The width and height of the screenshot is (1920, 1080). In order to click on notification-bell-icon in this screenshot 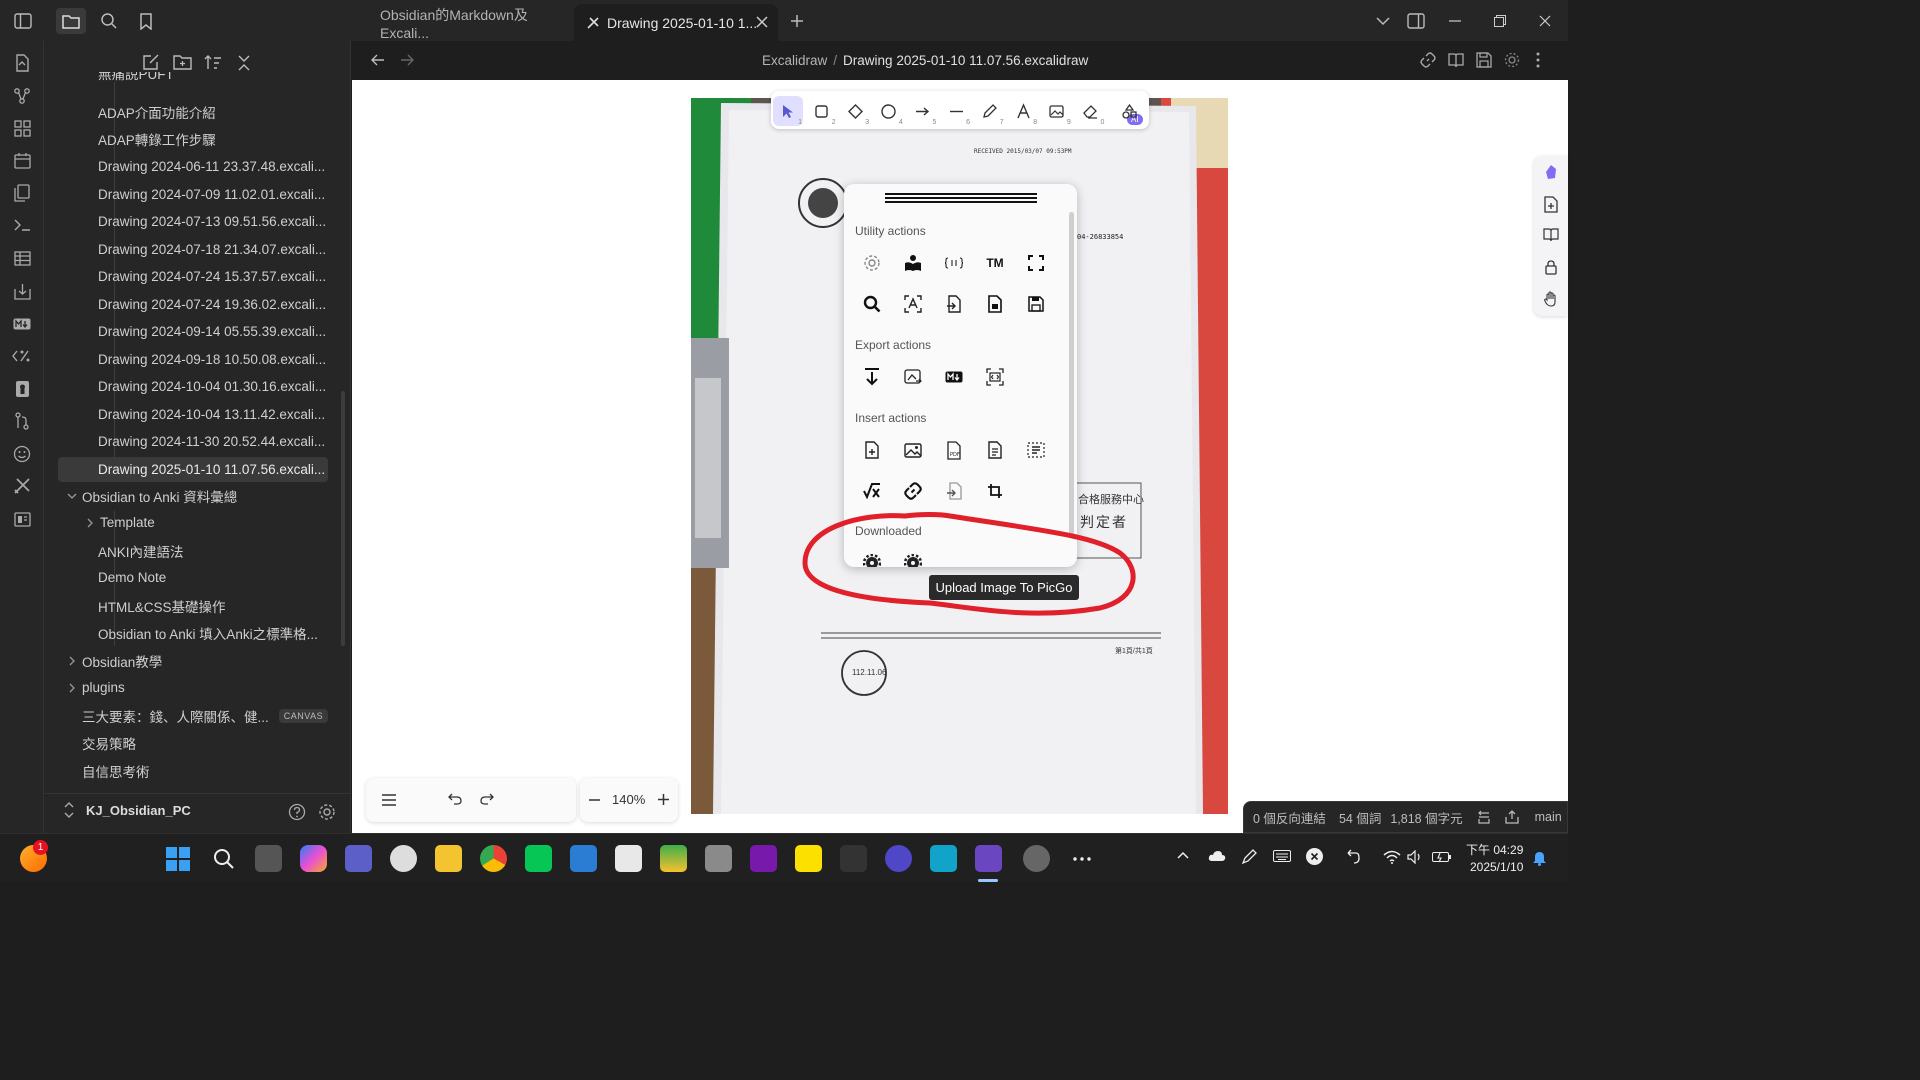, I will do `click(1539, 858)`.